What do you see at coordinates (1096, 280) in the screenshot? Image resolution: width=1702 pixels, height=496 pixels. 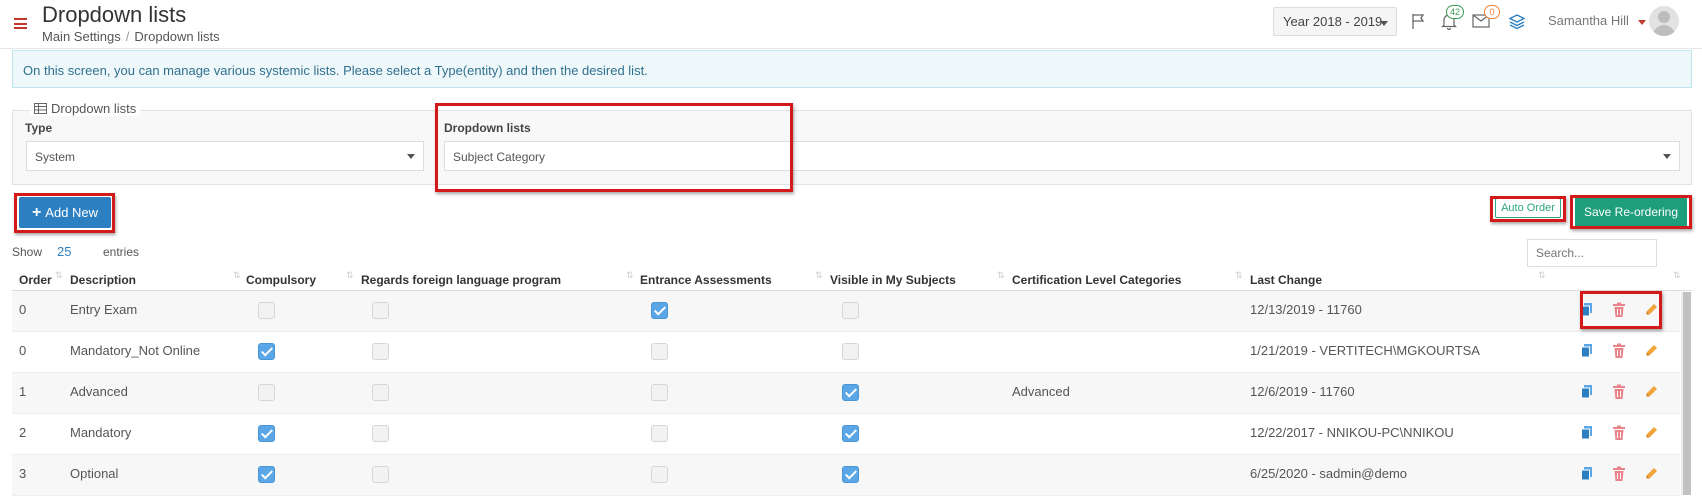 I see `column-header-certification-level: Certification Level Categories` at bounding box center [1096, 280].